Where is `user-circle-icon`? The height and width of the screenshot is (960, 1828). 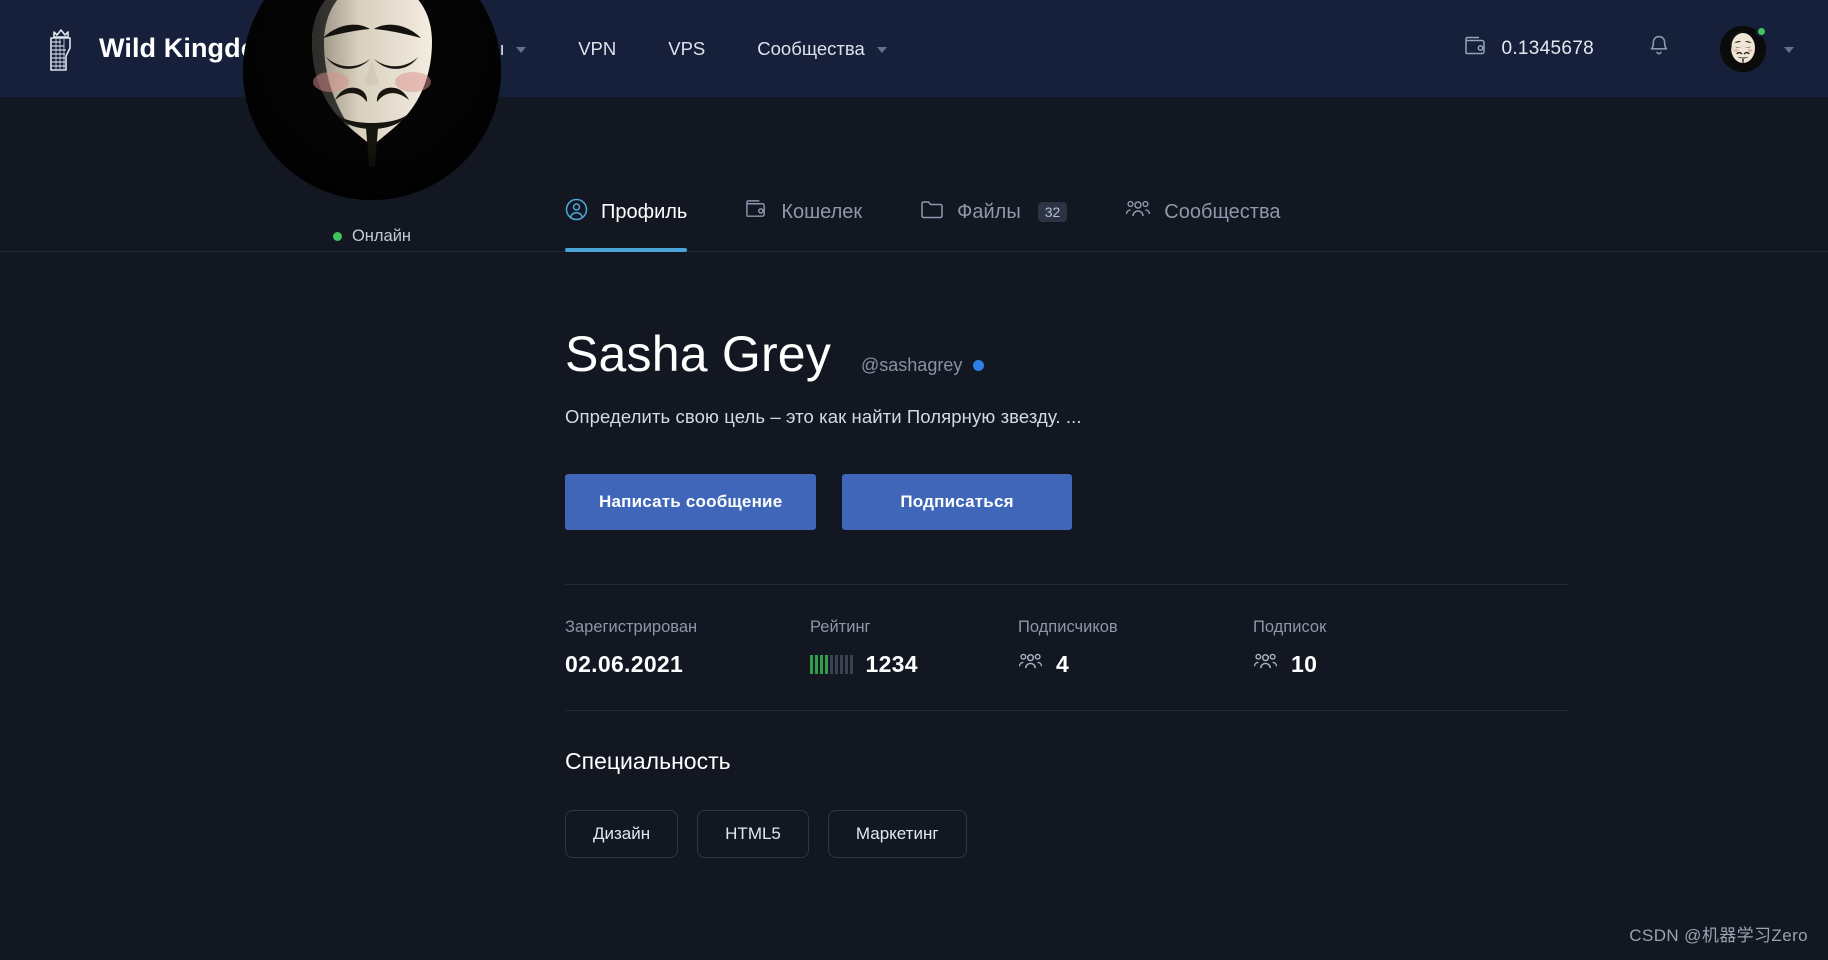 user-circle-icon is located at coordinates (576, 212).